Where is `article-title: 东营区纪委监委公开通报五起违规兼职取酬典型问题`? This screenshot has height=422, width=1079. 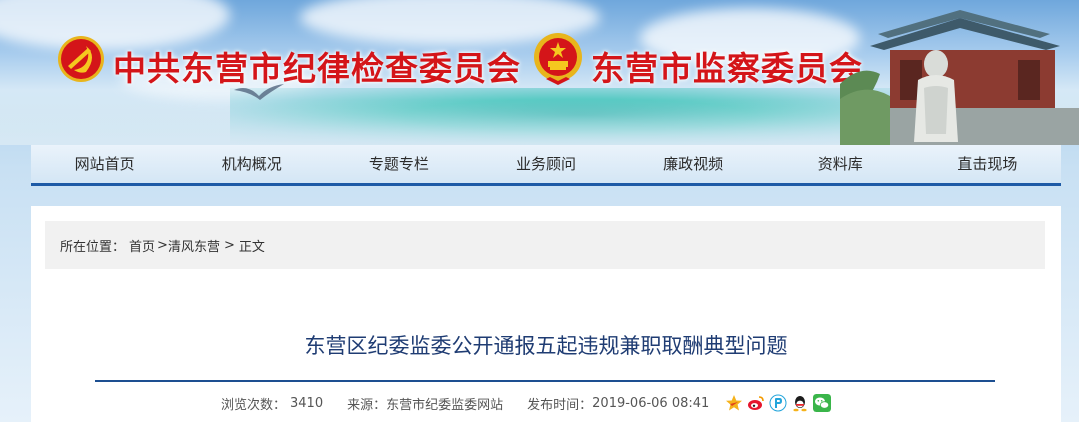 article-title: 东营区纪委监委公开通报五起违规兼职取酬典型问题 is located at coordinates (546, 346).